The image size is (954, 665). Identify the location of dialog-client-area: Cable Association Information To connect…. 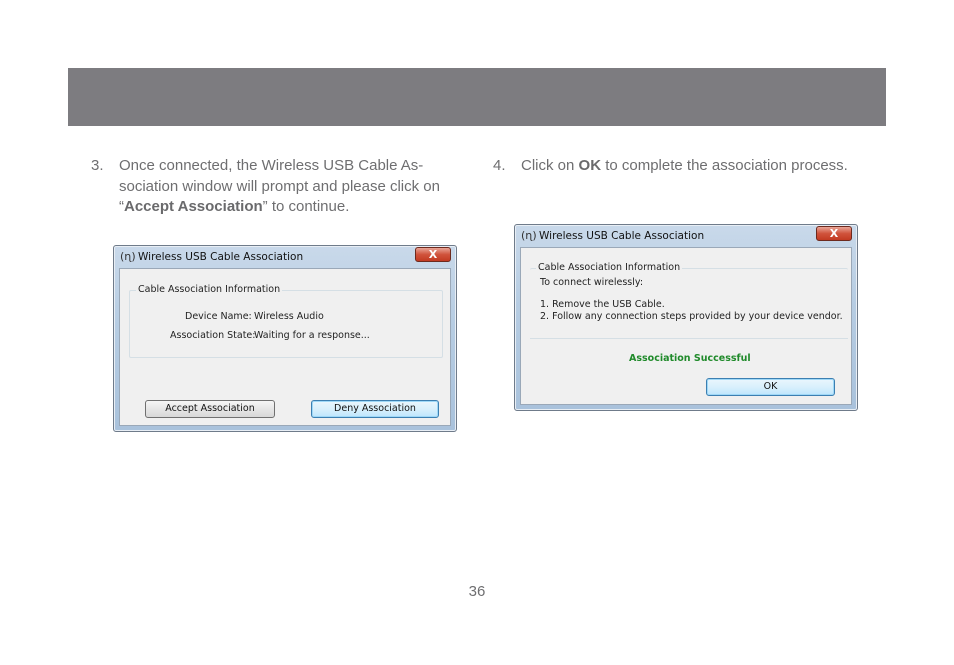
(686, 326).